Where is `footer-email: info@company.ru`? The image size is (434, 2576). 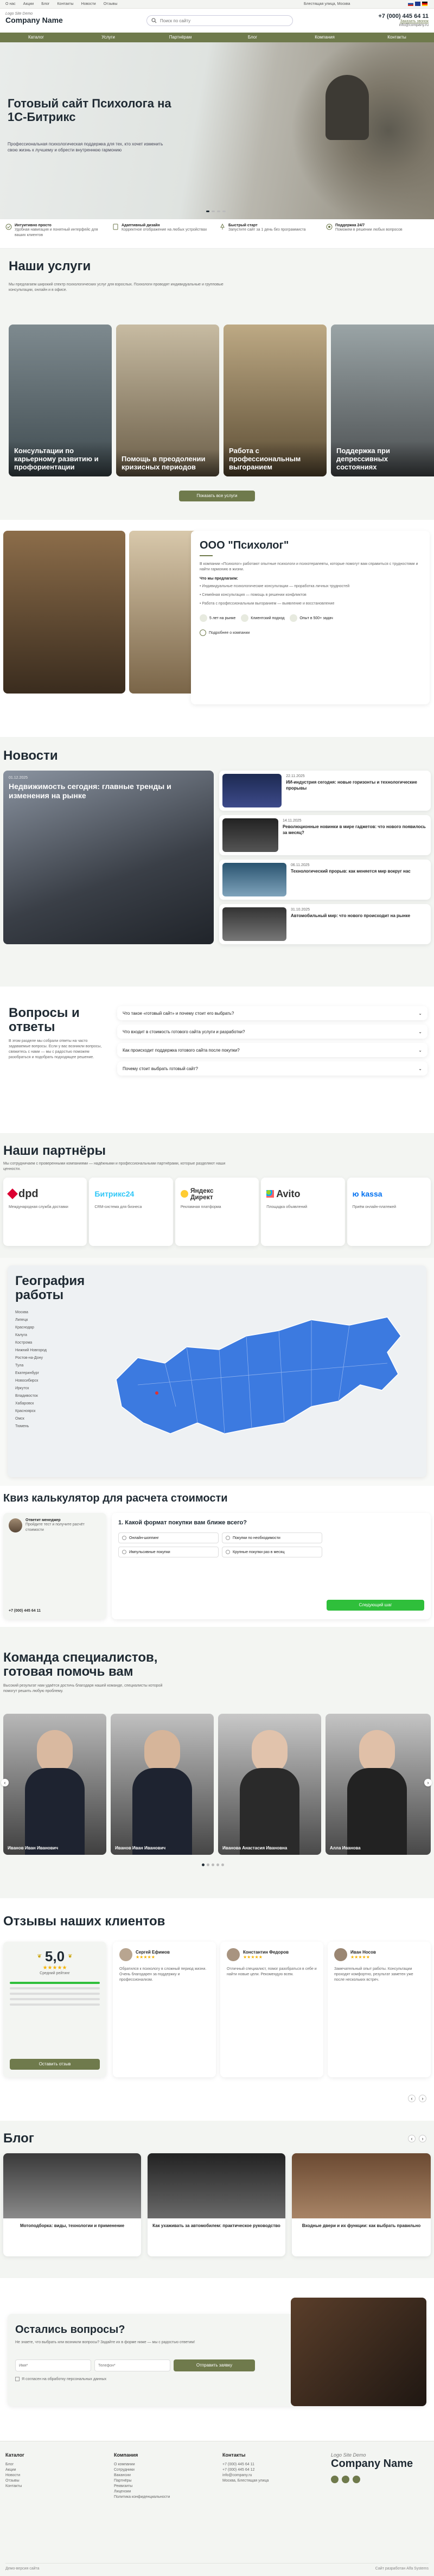
footer-email: info@company.ru is located at coordinates (245, 2475).